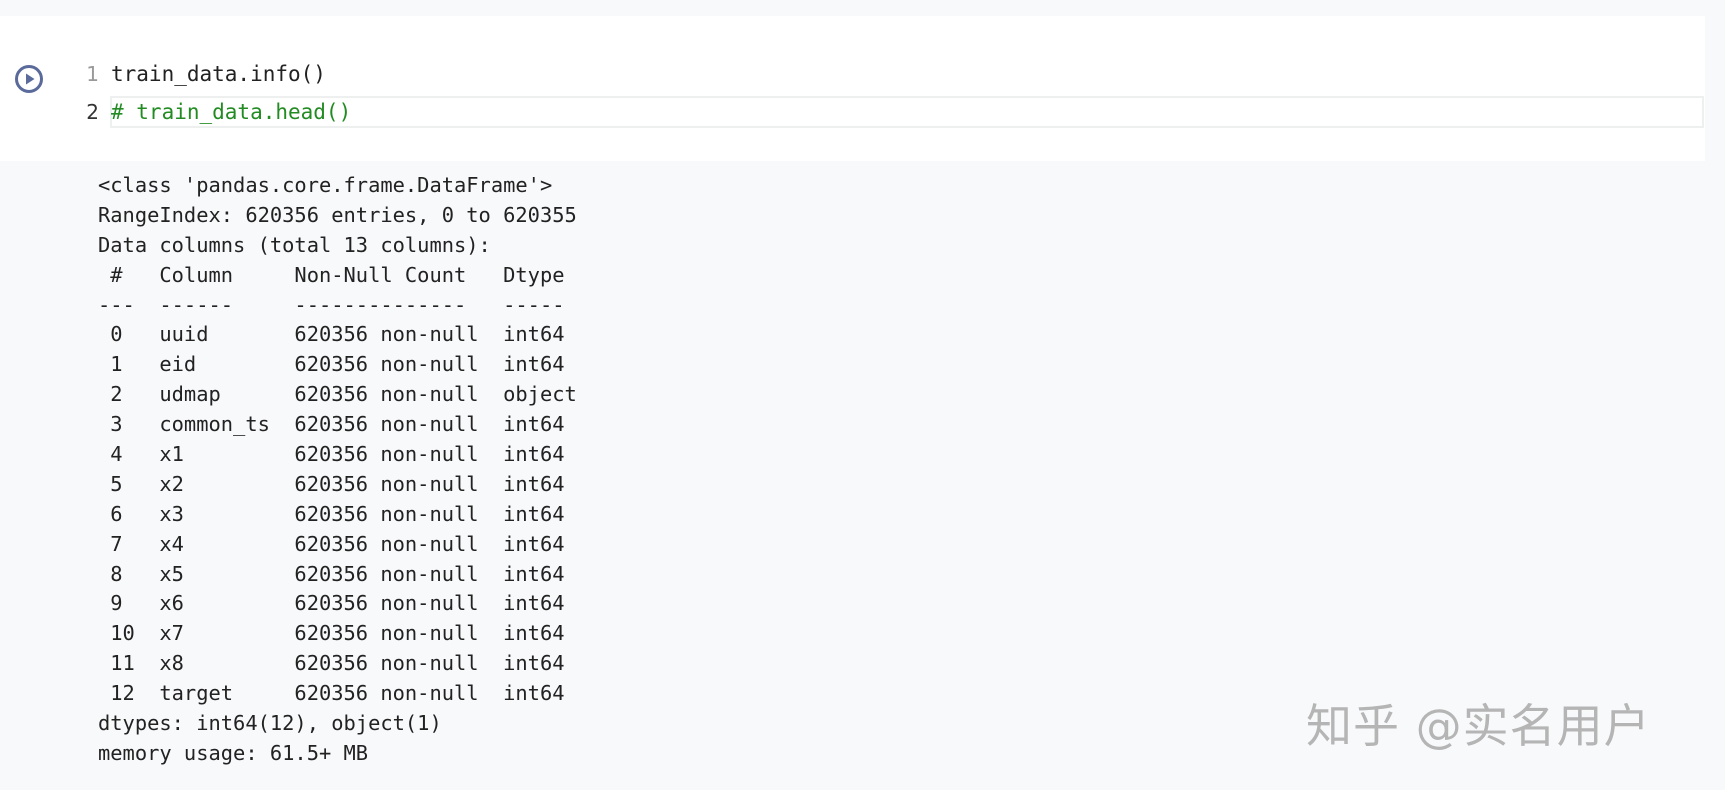 This screenshot has width=1725, height=790. I want to click on output-line: Data columns (total 13 columns):, so click(294, 244).